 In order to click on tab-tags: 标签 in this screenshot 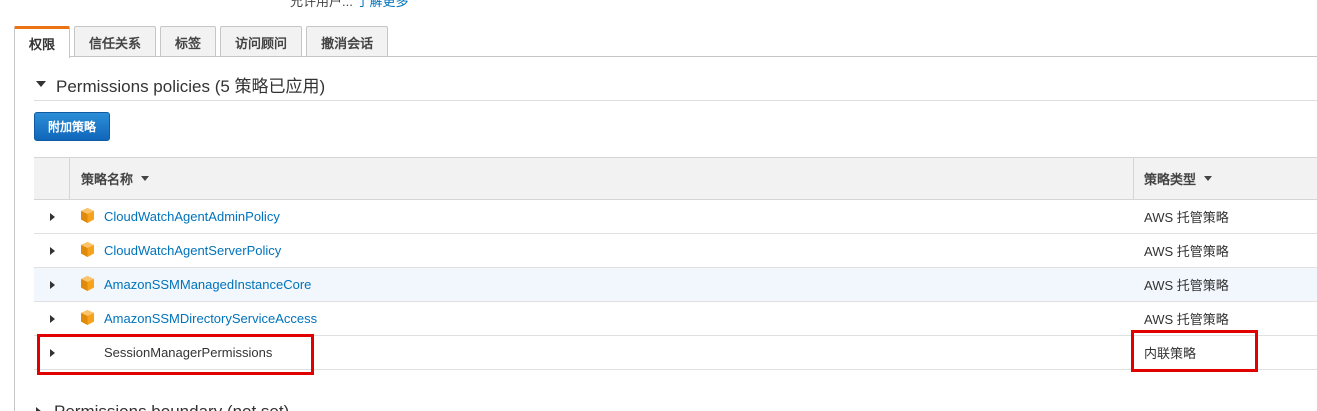, I will do `click(188, 41)`.